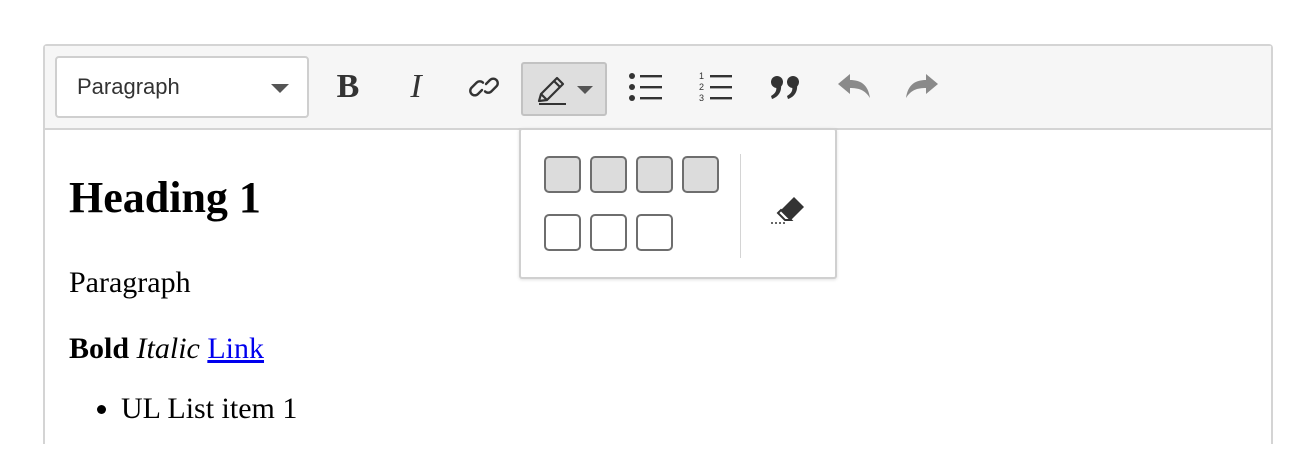 This screenshot has height=450, width=1312. What do you see at coordinates (551, 90) in the screenshot?
I see `pencil-icon` at bounding box center [551, 90].